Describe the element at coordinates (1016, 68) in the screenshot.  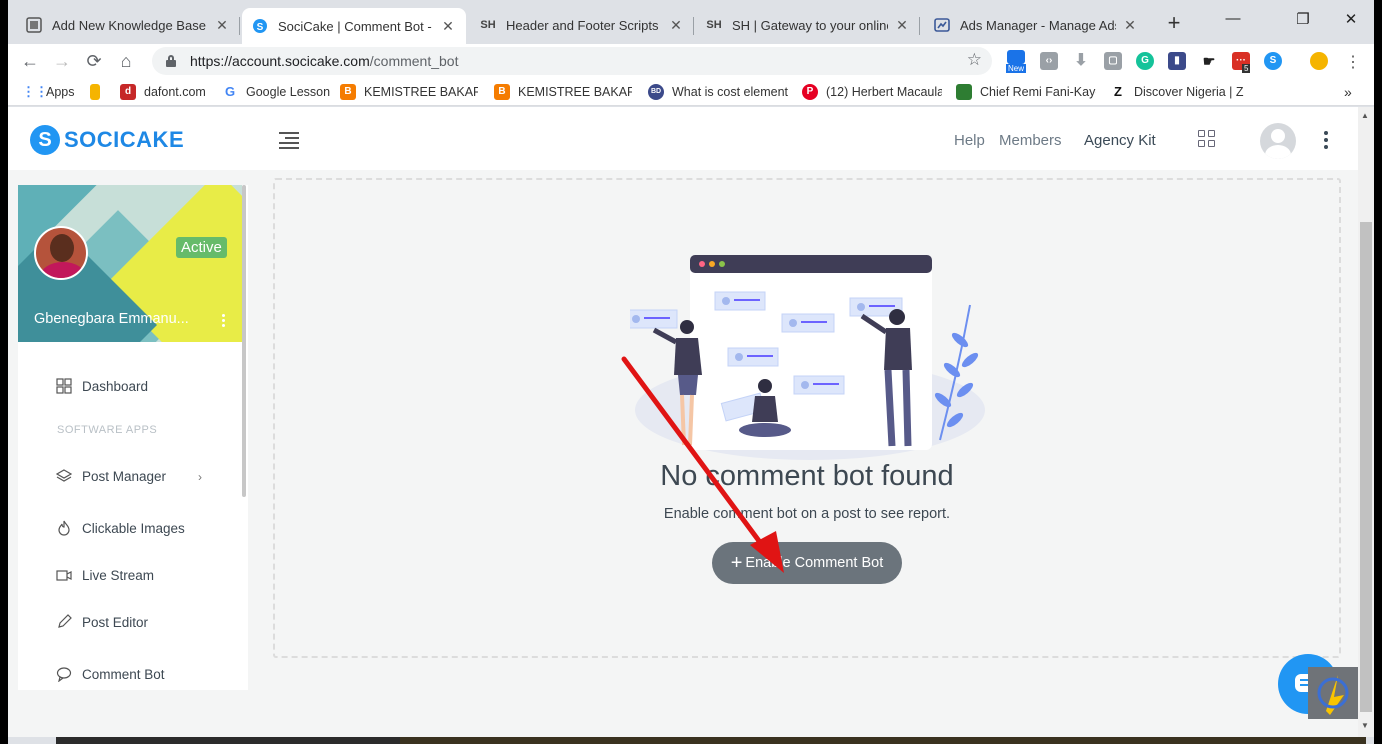
I see `new-badge: New` at that location.